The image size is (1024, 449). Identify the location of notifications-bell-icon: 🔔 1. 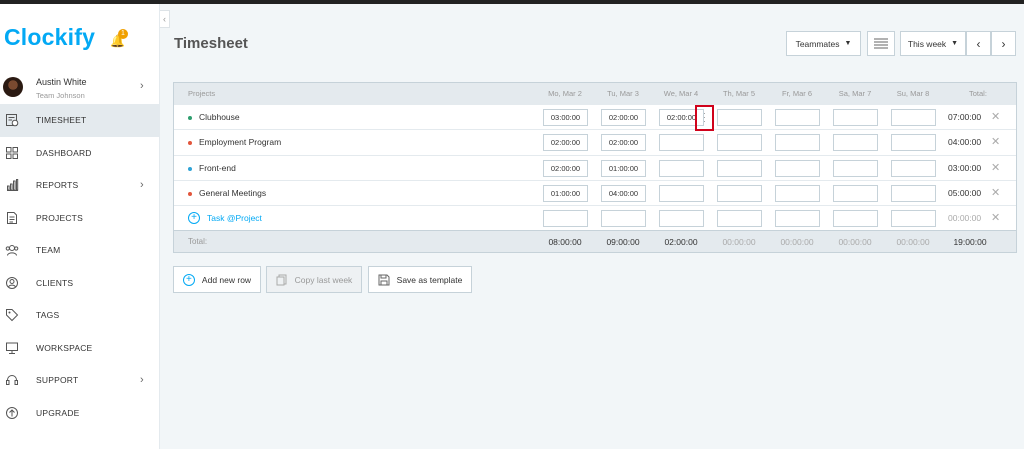
(119, 38).